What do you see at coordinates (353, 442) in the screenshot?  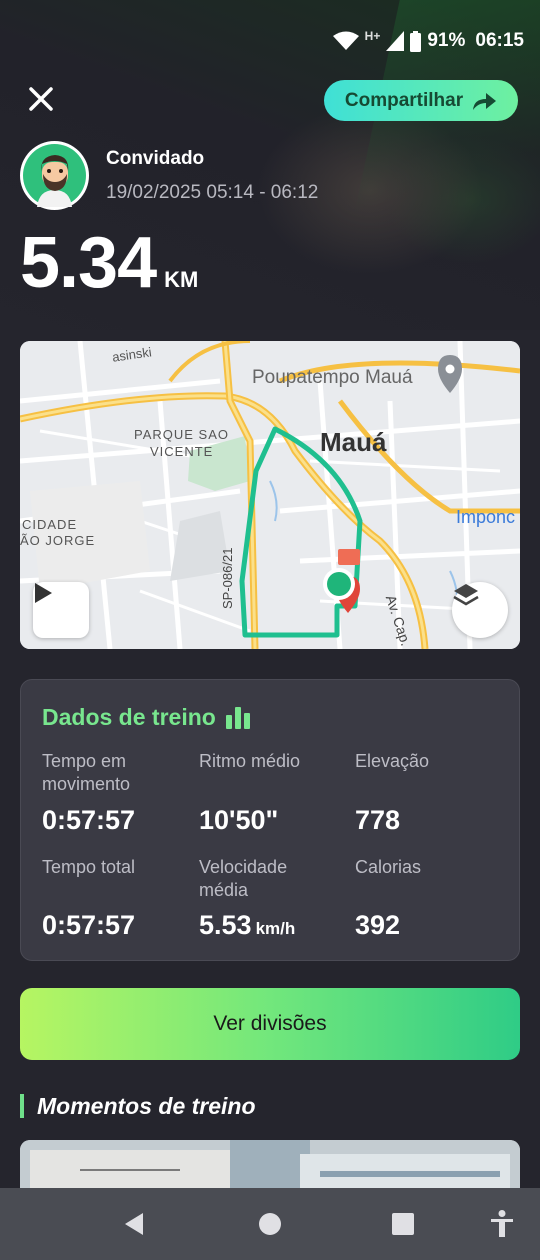 I see `map-label-city: Mauá` at bounding box center [353, 442].